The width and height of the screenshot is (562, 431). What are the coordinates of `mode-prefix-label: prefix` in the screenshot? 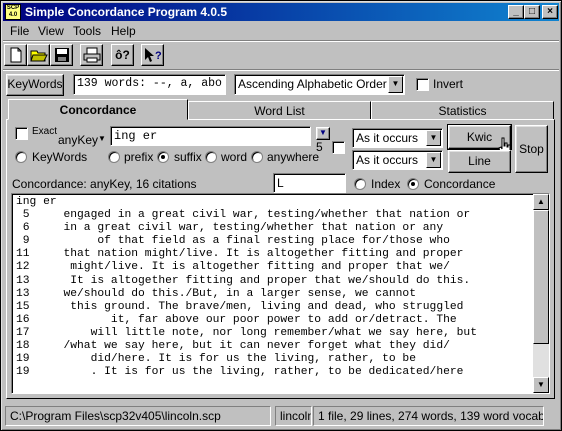 It's located at (139, 157).